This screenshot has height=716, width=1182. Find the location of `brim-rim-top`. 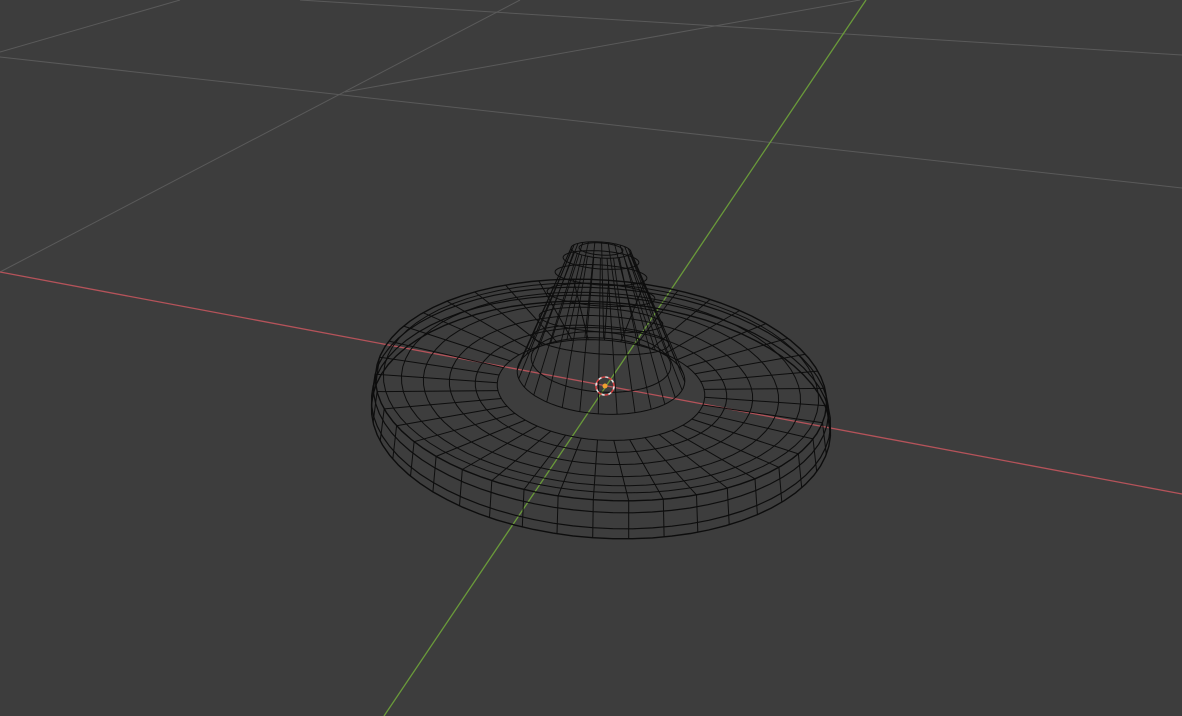

brim-rim-top is located at coordinates (601, 390).